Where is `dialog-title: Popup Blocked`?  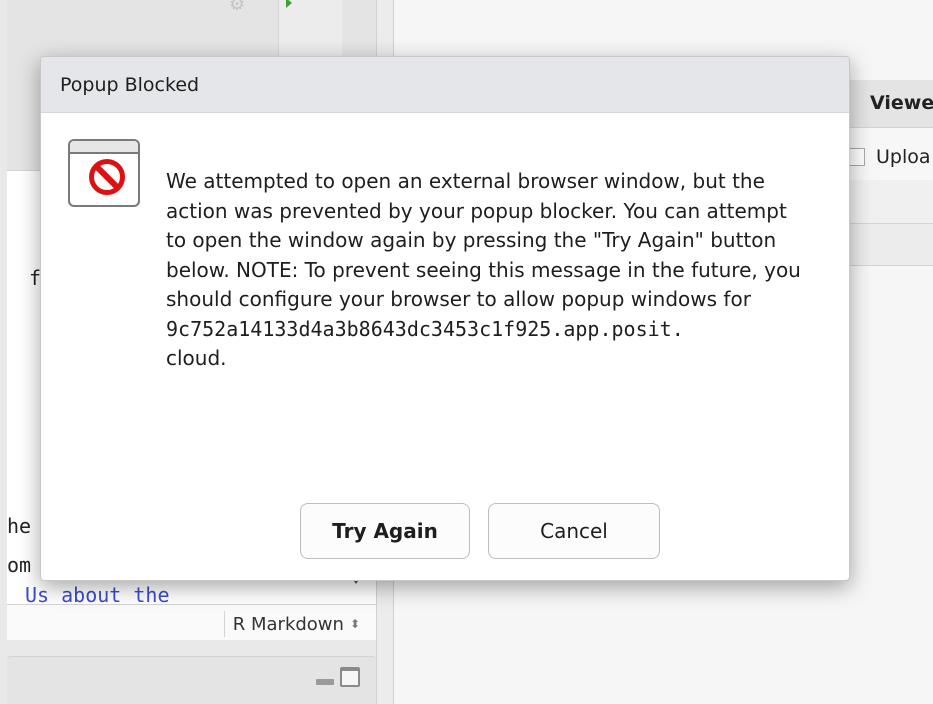 dialog-title: Popup Blocked is located at coordinates (130, 84).